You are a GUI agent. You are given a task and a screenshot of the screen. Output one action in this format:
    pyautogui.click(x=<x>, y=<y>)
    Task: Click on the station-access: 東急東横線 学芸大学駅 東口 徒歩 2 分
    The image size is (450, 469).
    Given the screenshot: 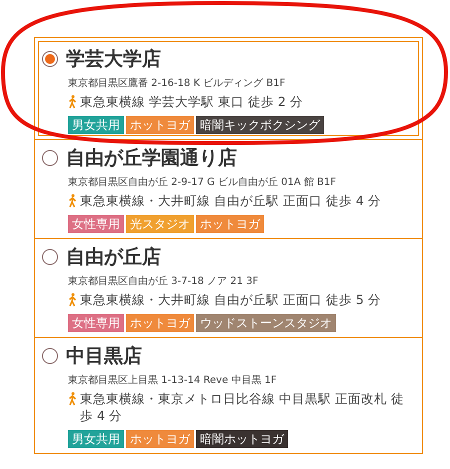 What is the action you would take?
    pyautogui.click(x=191, y=101)
    